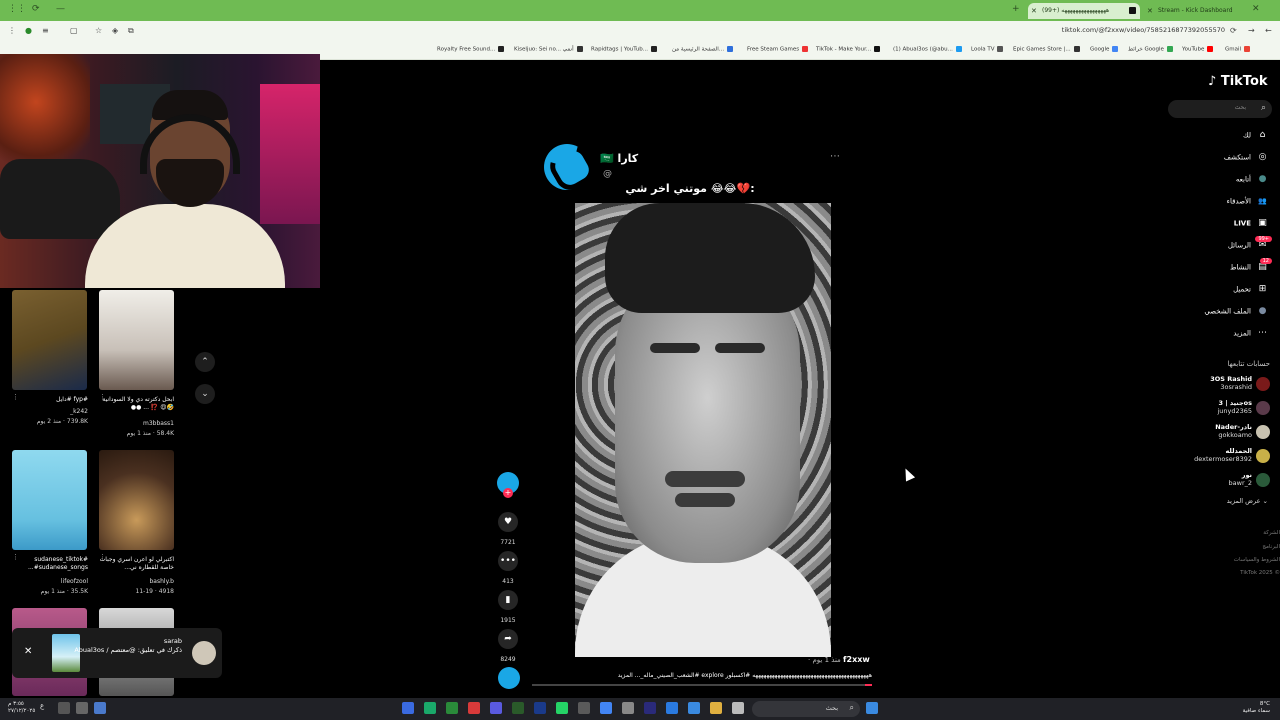 The image size is (1280, 720). I want to click on footer-link: البرنامج, so click(1271, 547).